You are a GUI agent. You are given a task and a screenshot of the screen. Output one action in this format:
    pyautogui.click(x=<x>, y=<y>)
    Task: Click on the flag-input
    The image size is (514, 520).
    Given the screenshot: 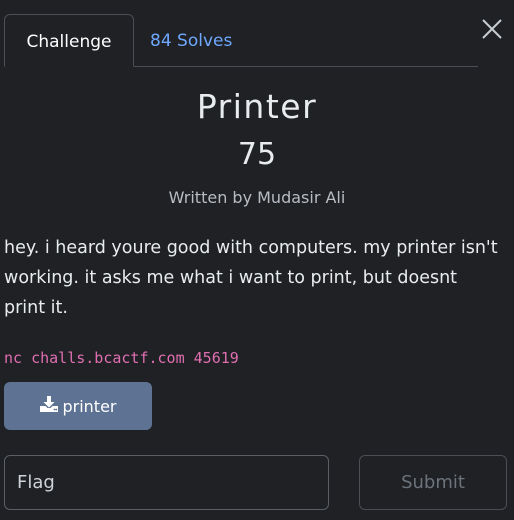 What is the action you would take?
    pyautogui.click(x=166, y=482)
    